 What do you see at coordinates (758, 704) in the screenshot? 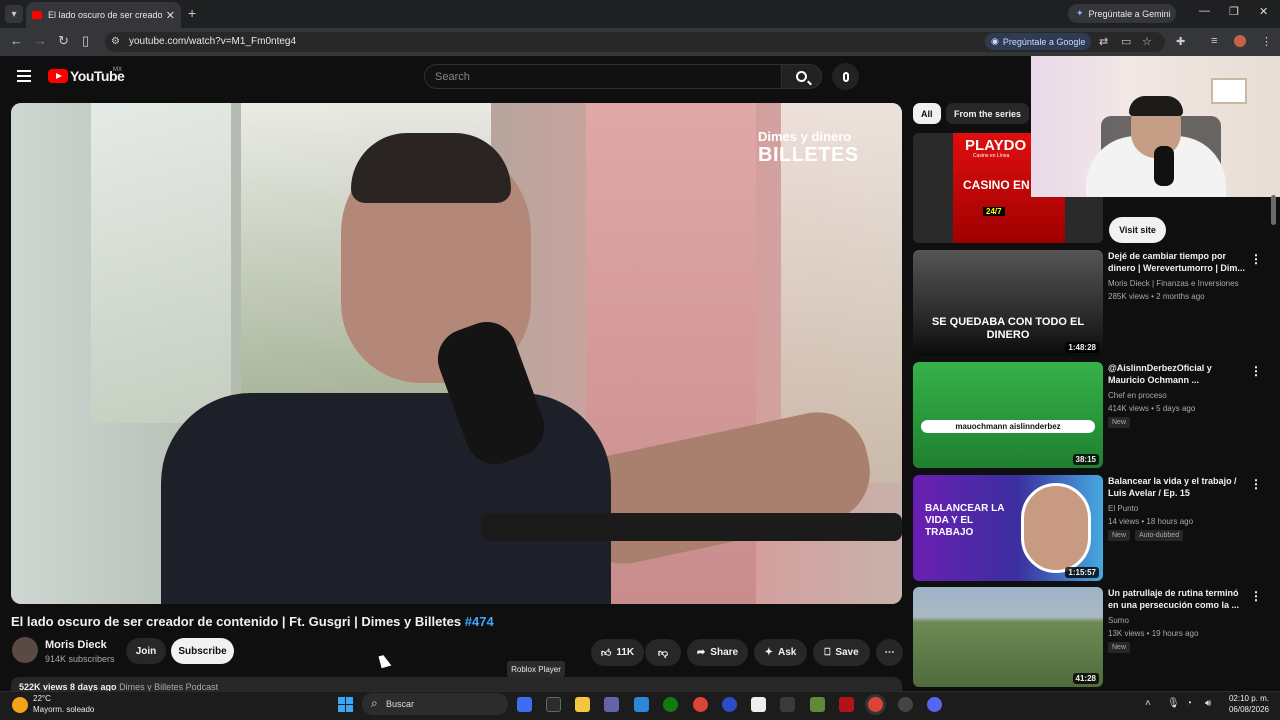
I see `capcut-icon` at bounding box center [758, 704].